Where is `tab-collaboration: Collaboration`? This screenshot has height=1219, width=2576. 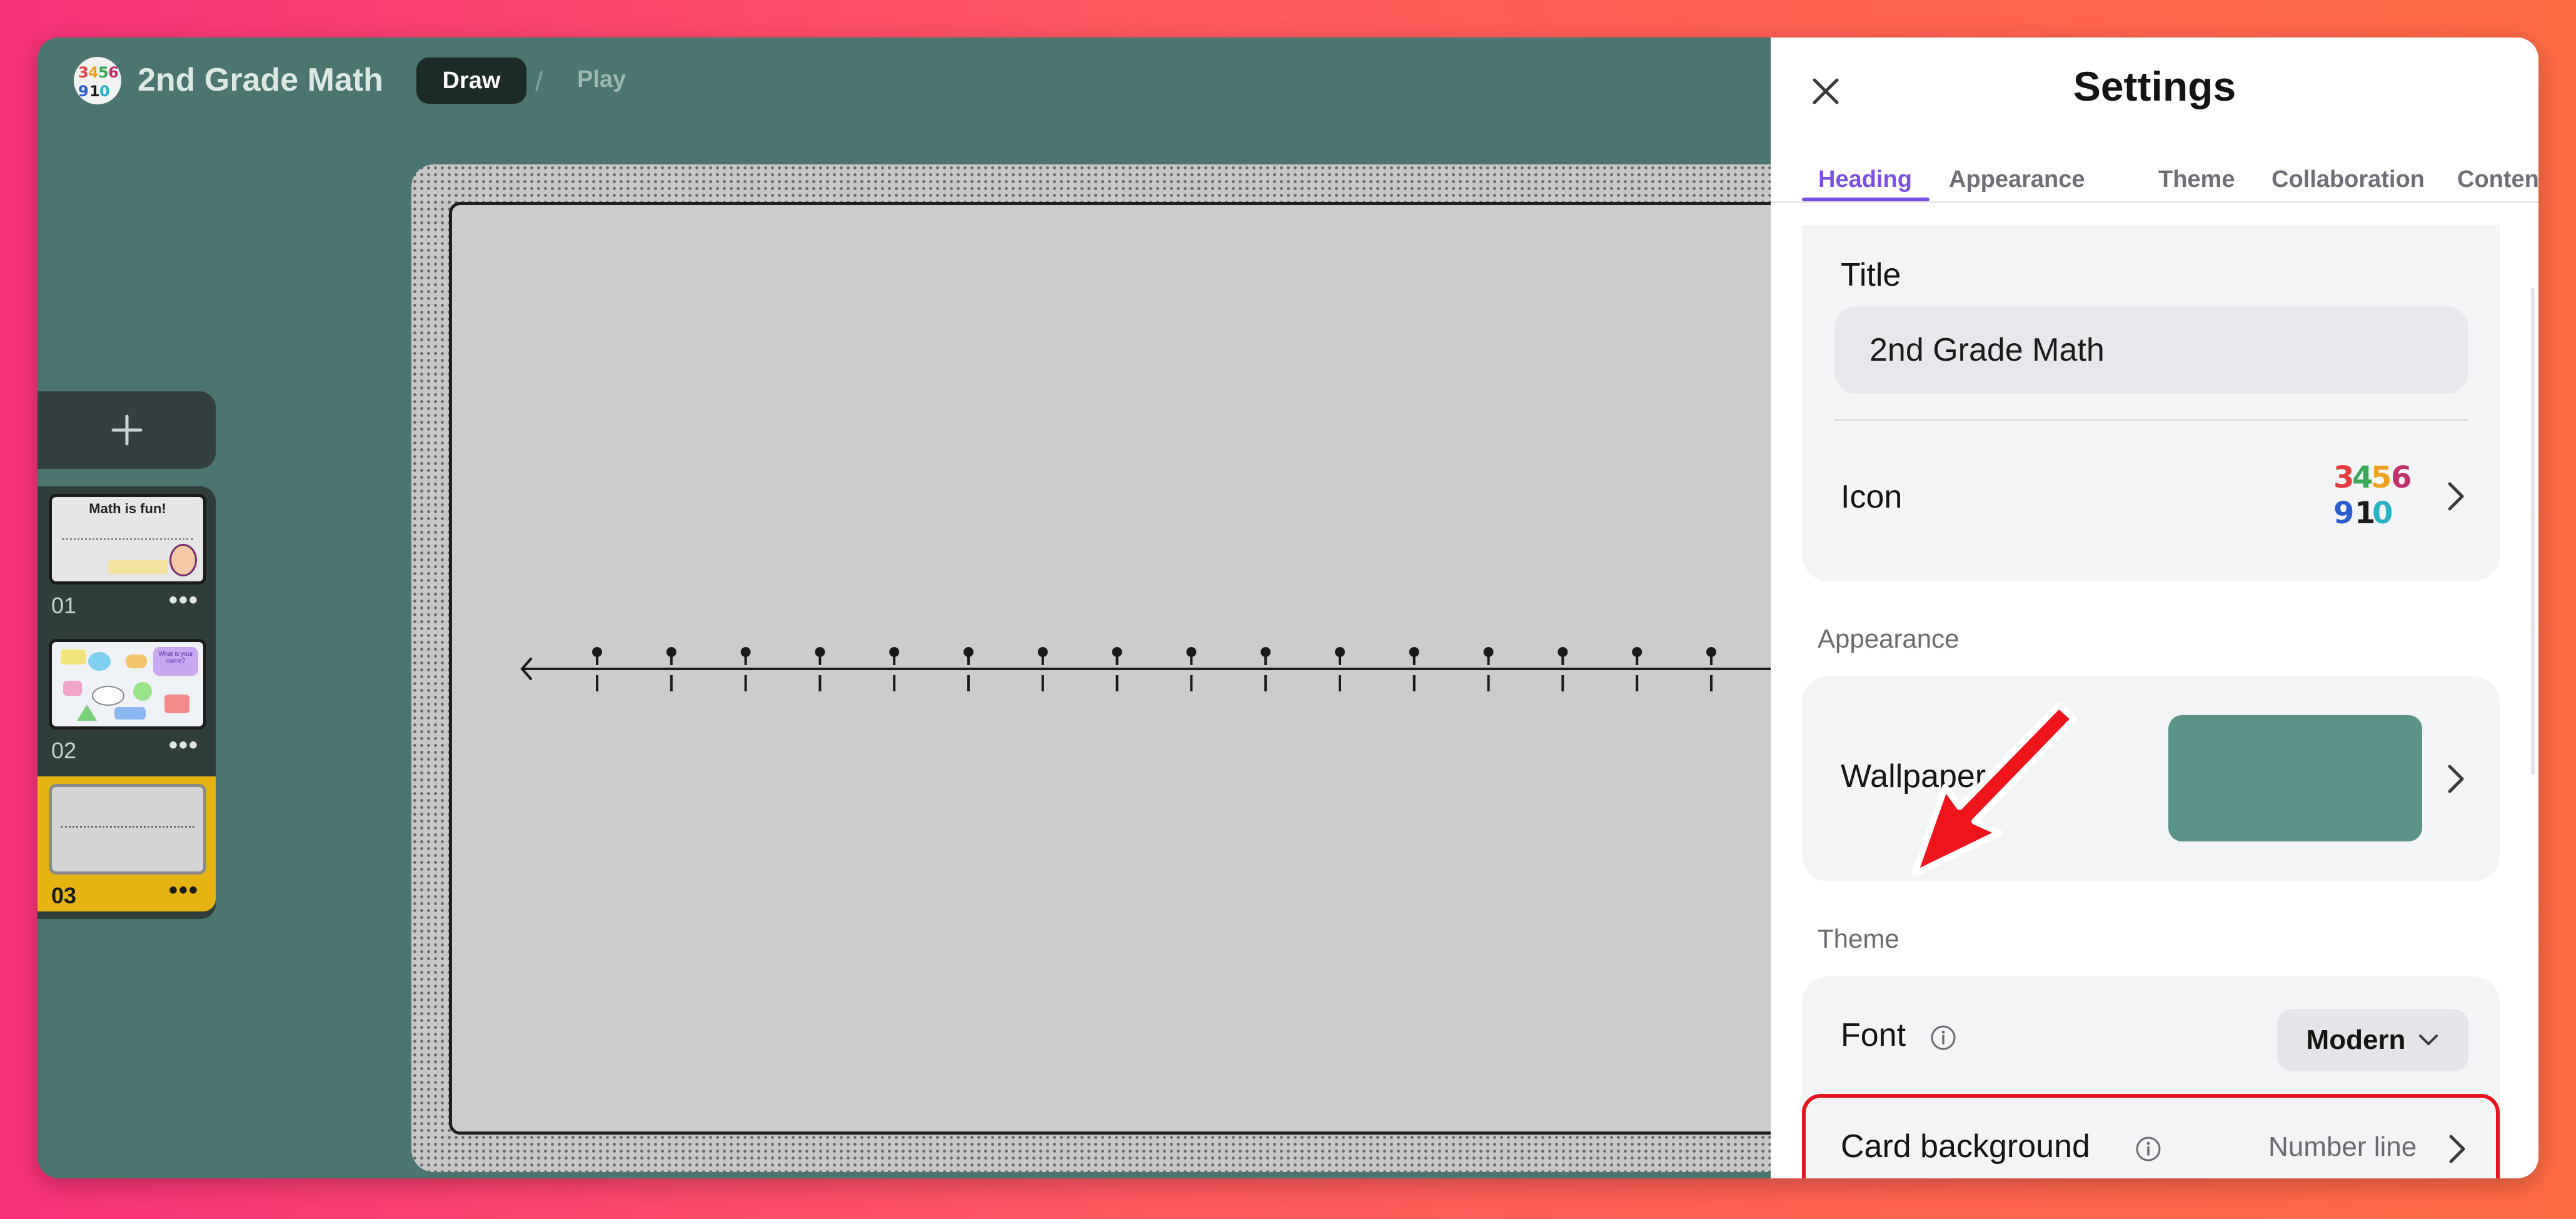
tab-collaboration: Collaboration is located at coordinates (2348, 179).